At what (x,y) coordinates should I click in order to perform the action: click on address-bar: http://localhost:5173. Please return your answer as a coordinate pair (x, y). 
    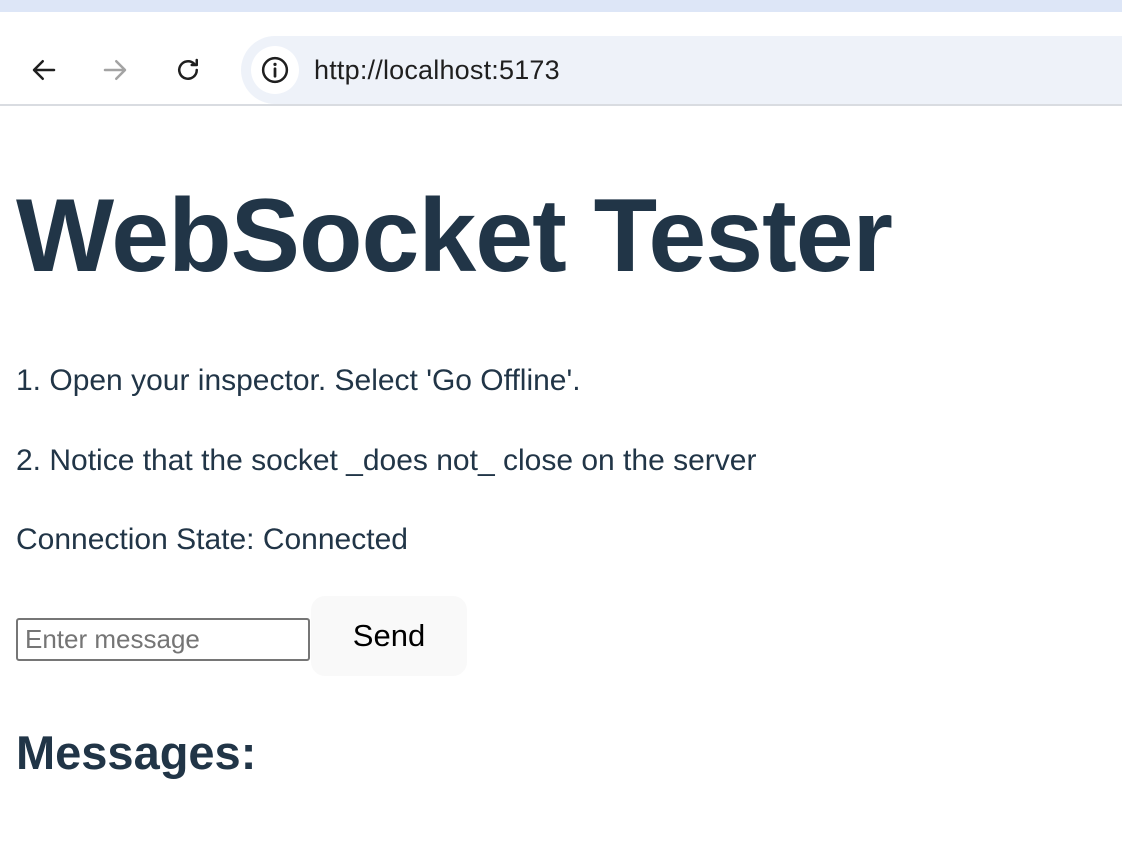
    Looking at the image, I should click on (681, 70).